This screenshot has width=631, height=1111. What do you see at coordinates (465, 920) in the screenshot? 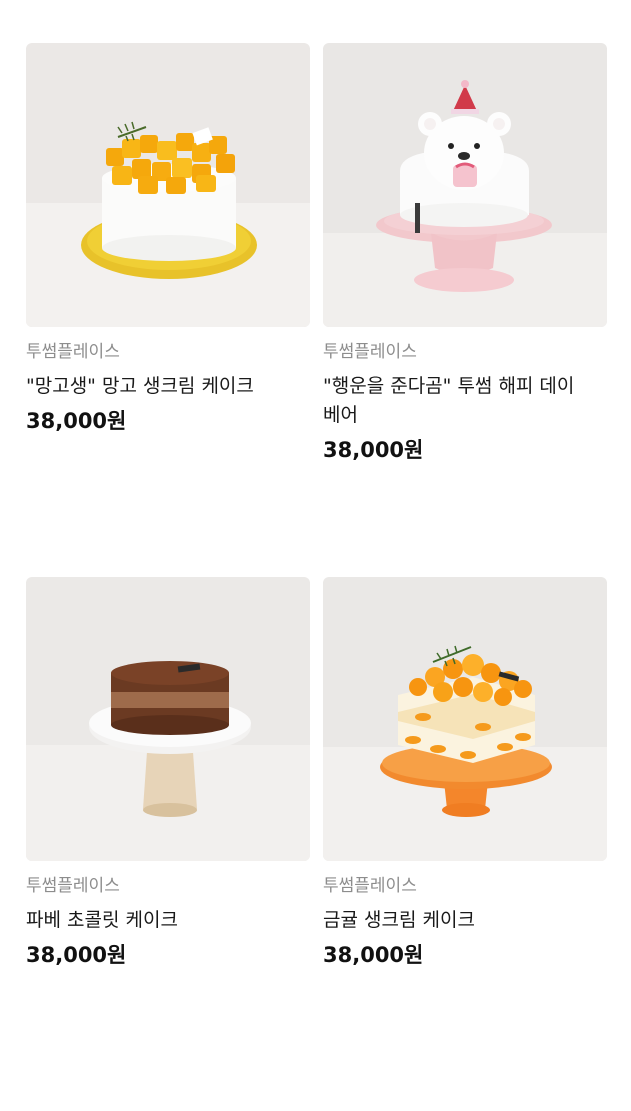
I see `product-title: 금귤 생크림 케이크` at bounding box center [465, 920].